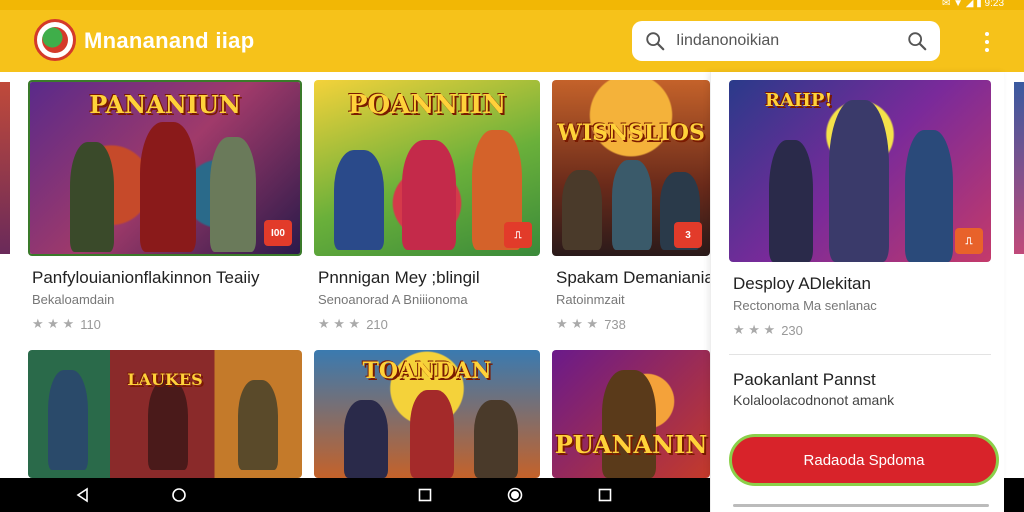 This screenshot has width=1024, height=512. What do you see at coordinates (917, 41) in the screenshot?
I see `search-submit-icon` at bounding box center [917, 41].